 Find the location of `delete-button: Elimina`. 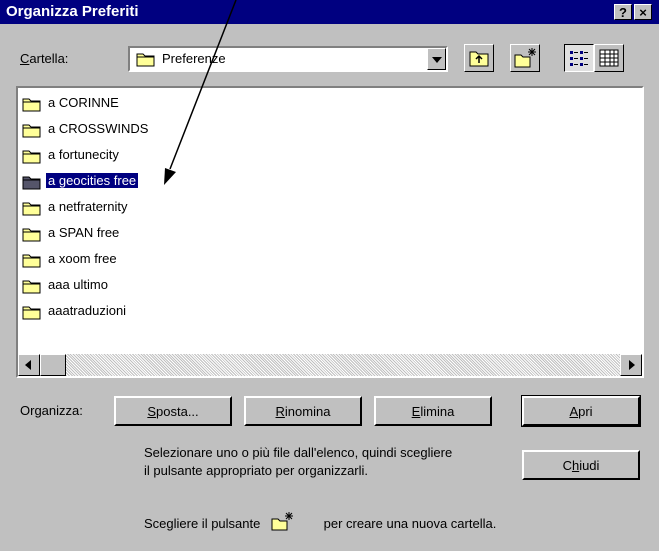

delete-button: Elimina is located at coordinates (433, 411).